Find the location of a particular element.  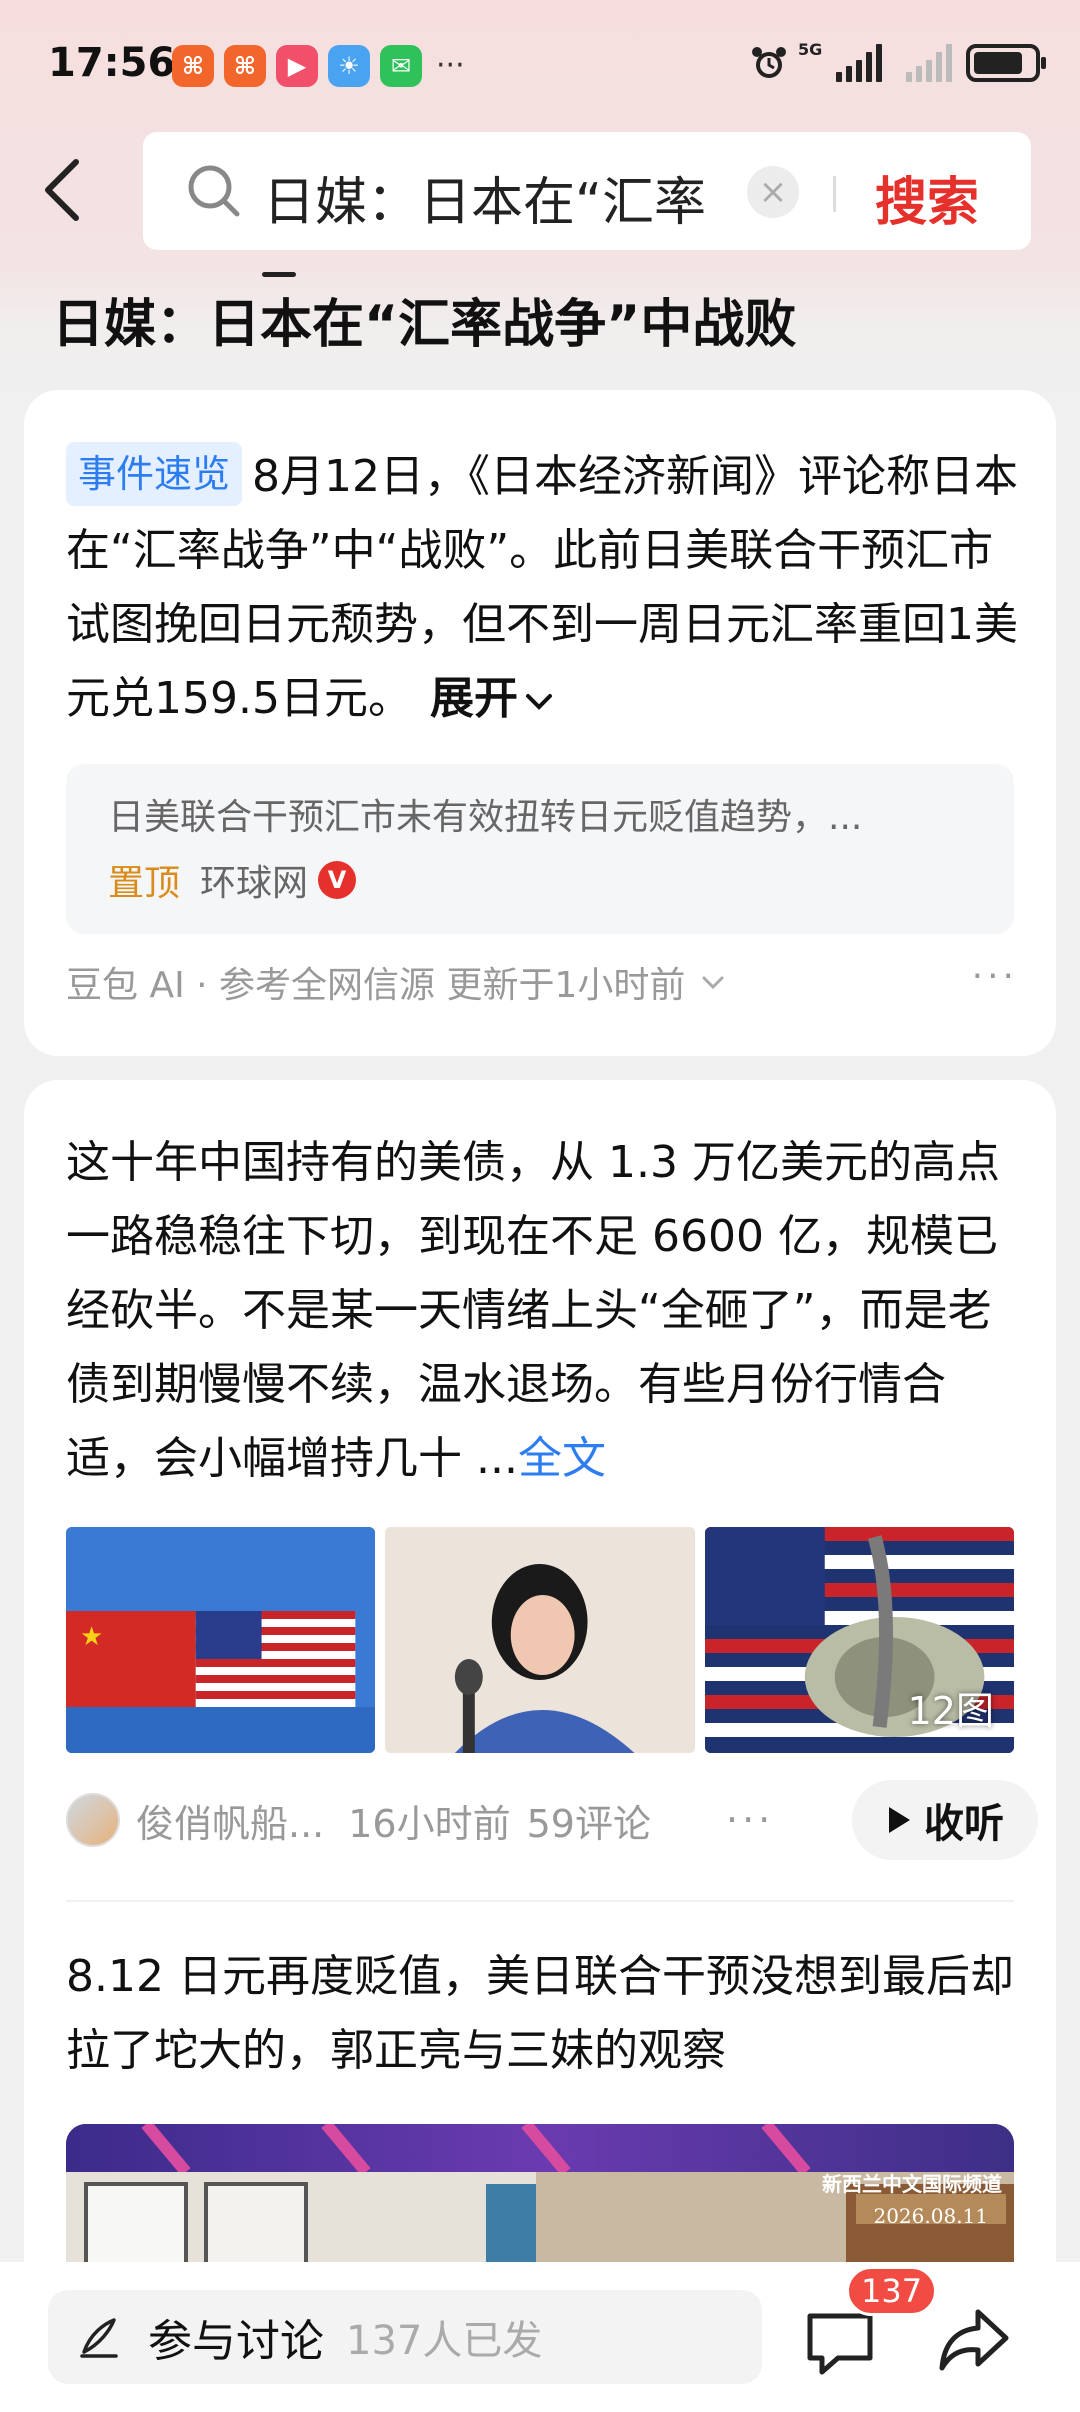

verified-badge: V is located at coordinates (337, 880).